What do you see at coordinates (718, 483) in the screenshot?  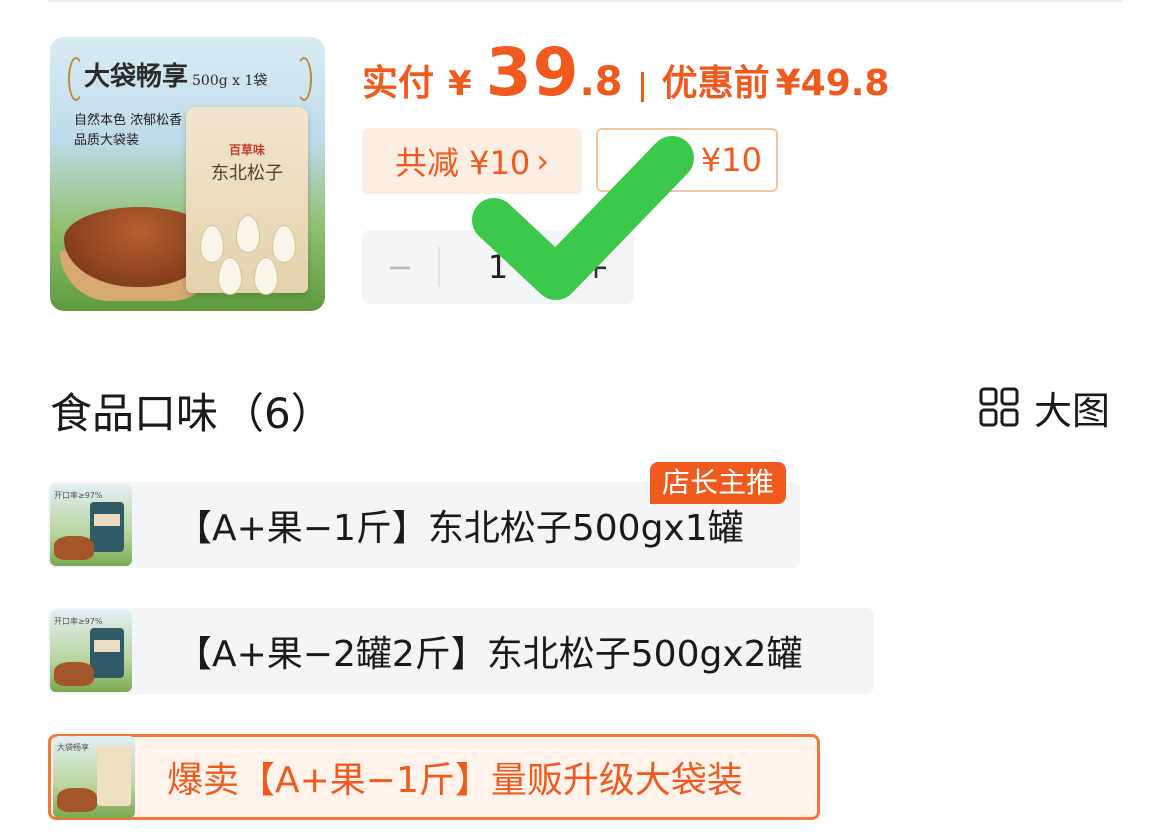 I see `recommend-badge: 店长主推` at bounding box center [718, 483].